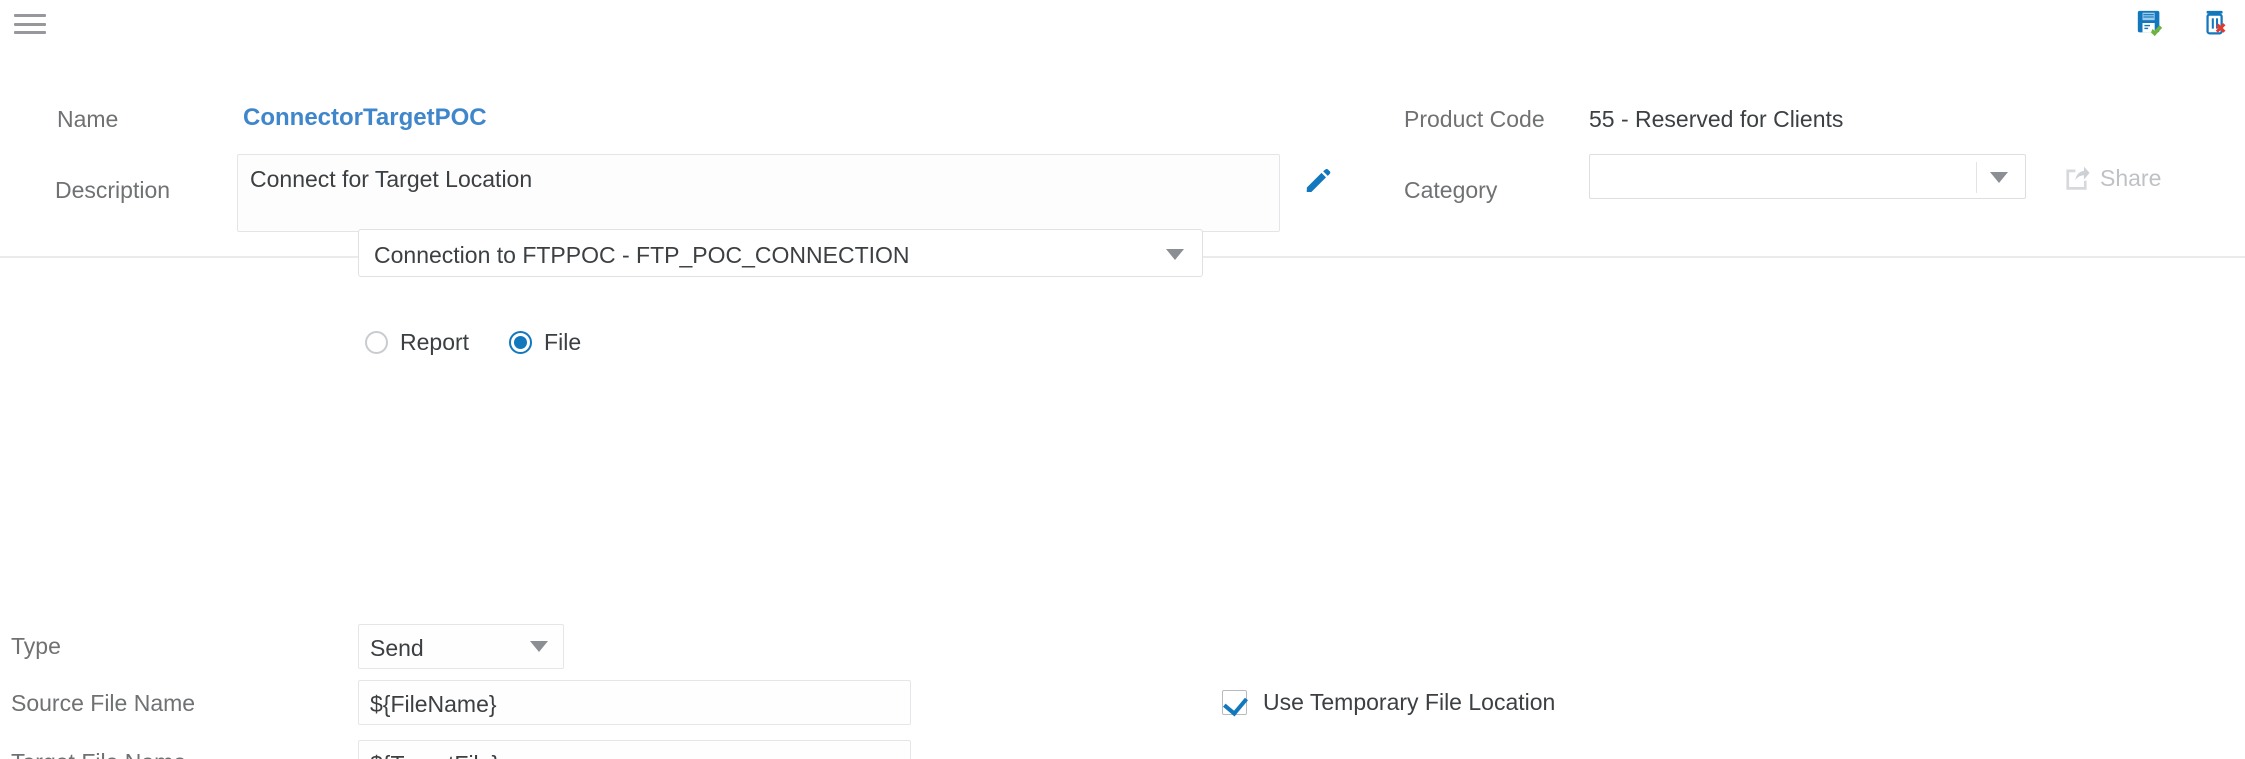 Image resolution: width=2245 pixels, height=759 pixels. Describe the element at coordinates (634, 749) in the screenshot. I see `target-file-name-input: ${TargetFile}` at that location.